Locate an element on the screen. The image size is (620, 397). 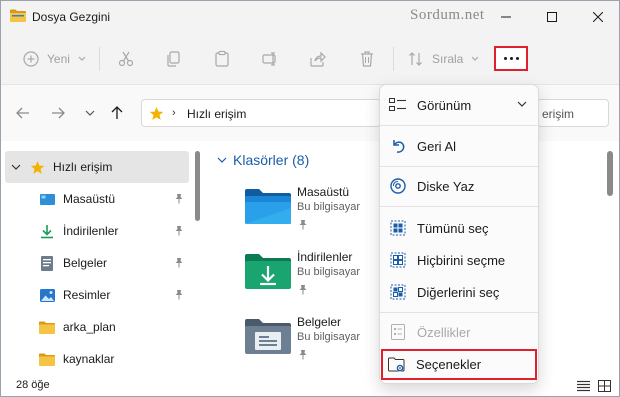
window-title: Dosya Gezgini is located at coordinates (71, 17).